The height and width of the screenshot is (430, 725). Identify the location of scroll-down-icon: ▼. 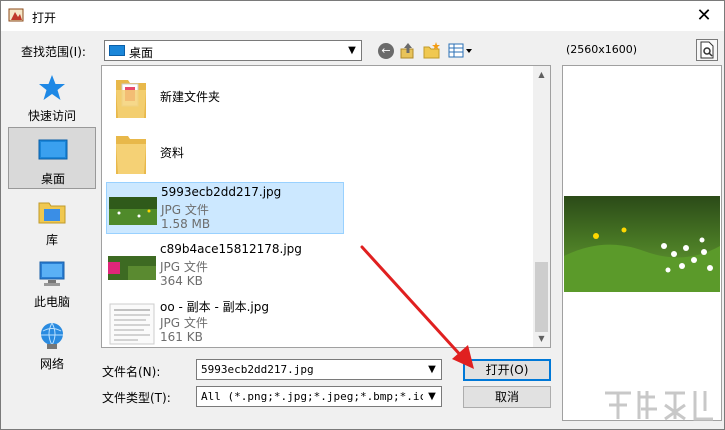
(541, 338).